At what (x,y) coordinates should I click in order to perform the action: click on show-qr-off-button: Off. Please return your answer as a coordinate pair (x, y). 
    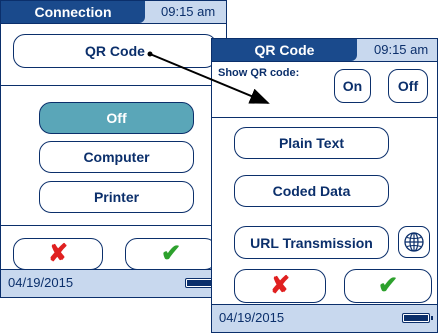
    Looking at the image, I should click on (408, 86).